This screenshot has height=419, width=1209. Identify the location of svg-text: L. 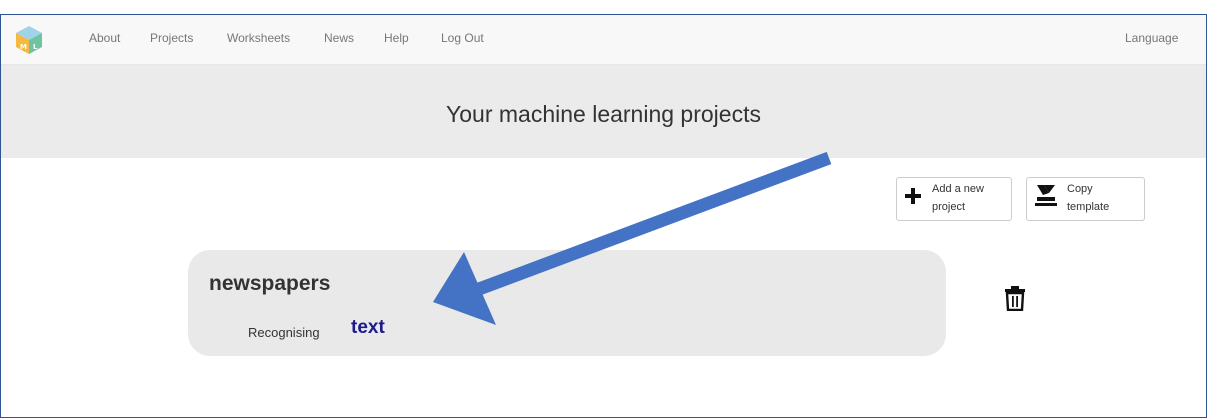
(35, 47).